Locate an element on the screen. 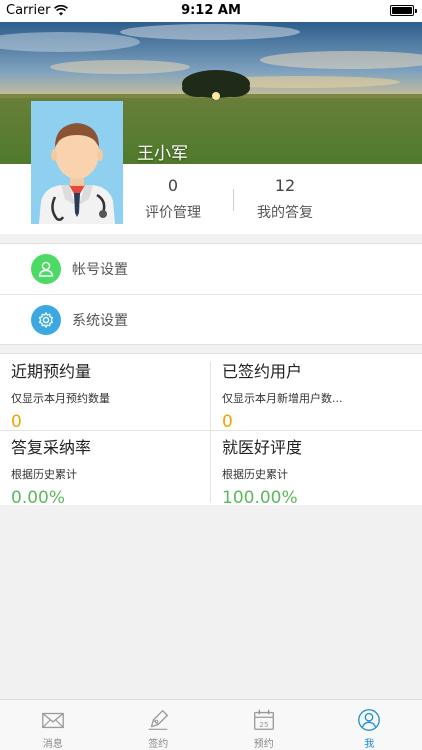 The height and width of the screenshot is (750, 422). clock: 9:12 AM is located at coordinates (211, 10).